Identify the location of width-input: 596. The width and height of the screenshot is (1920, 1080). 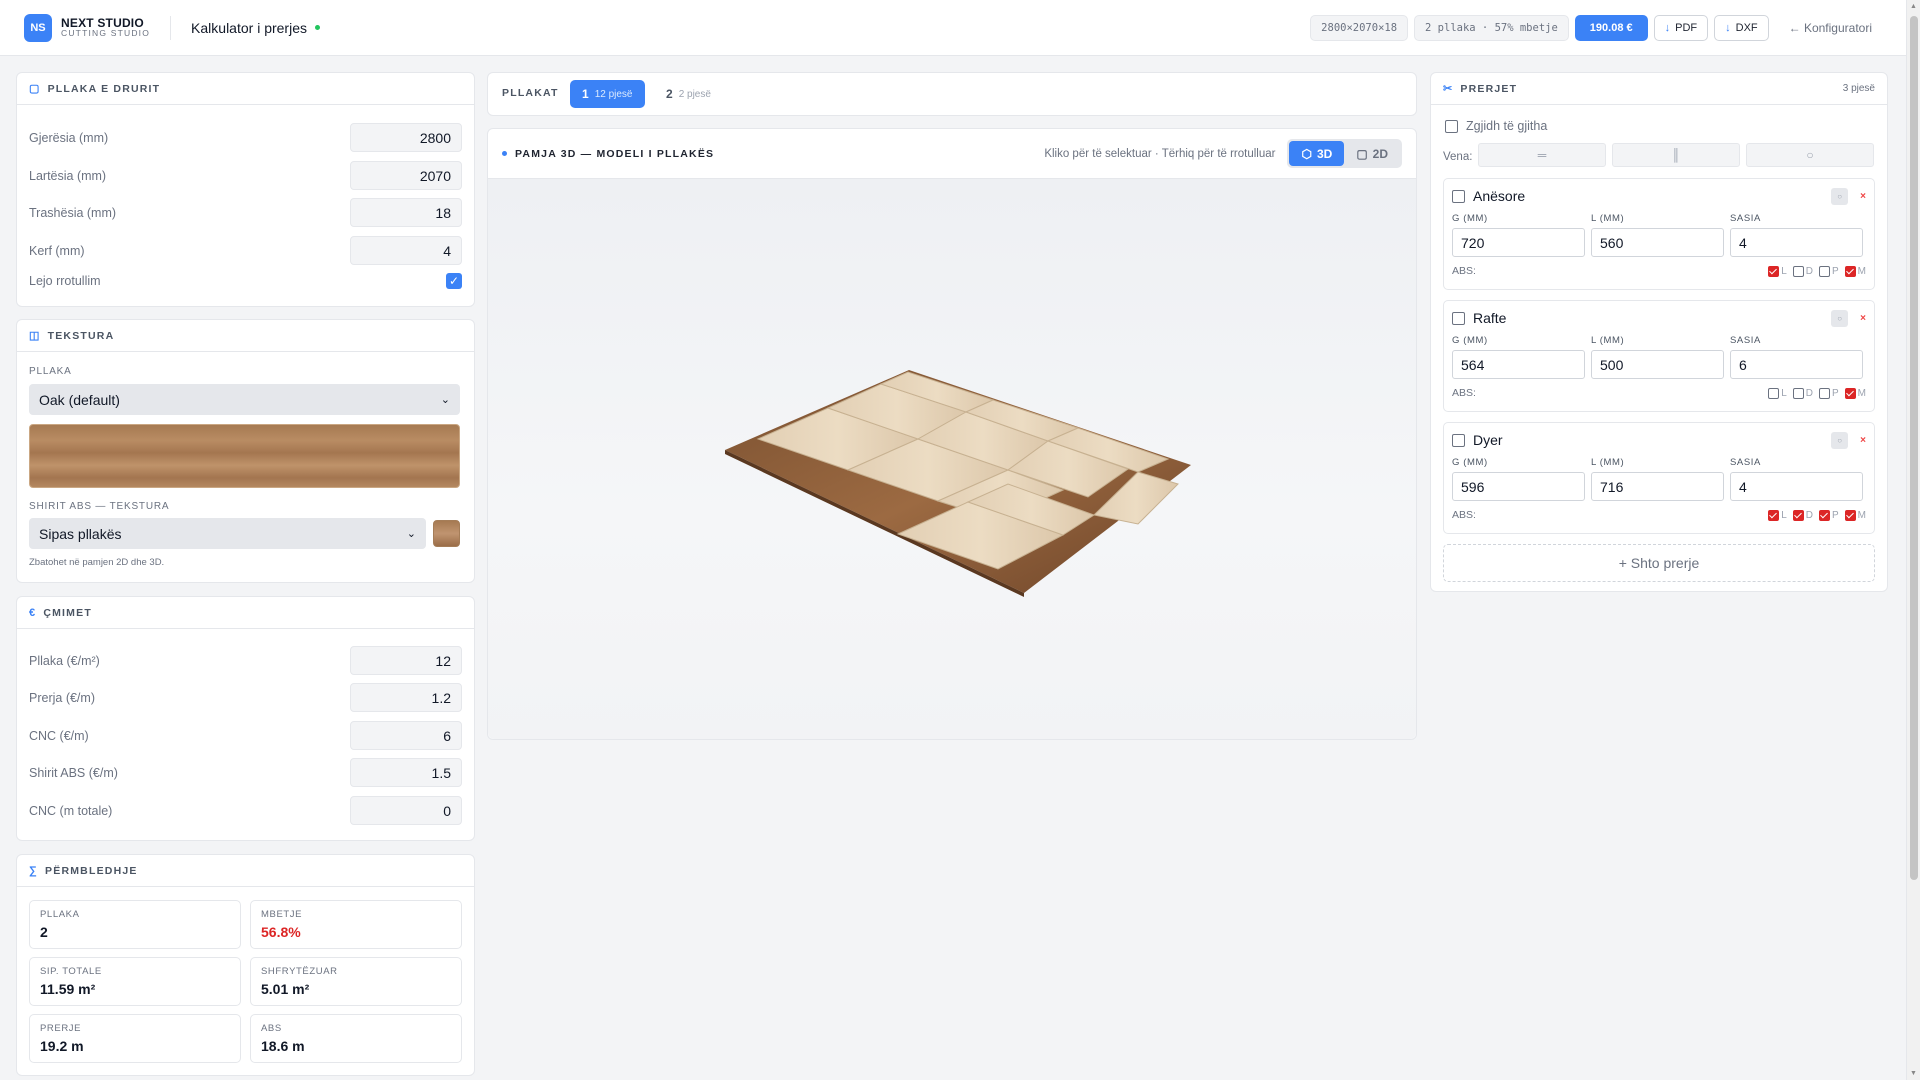
(1518, 486).